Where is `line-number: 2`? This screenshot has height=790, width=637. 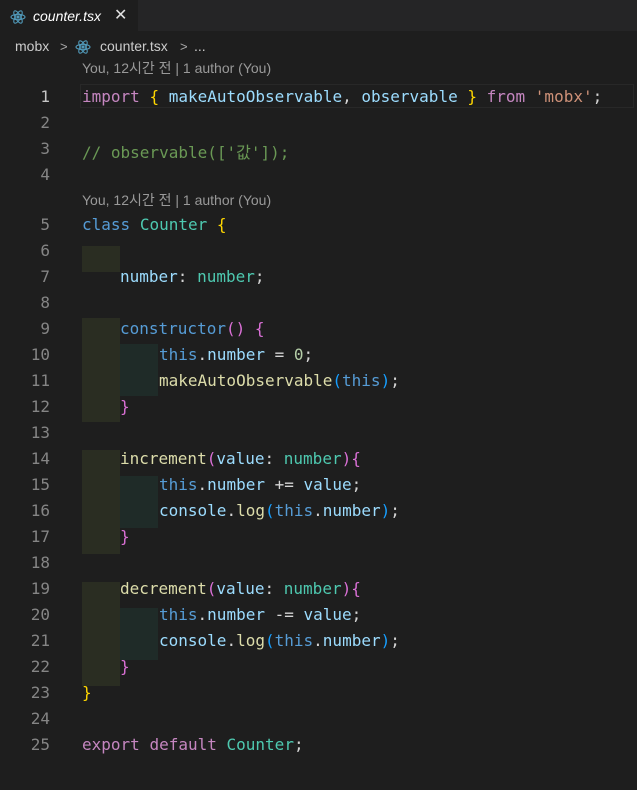 line-number: 2 is located at coordinates (45, 122).